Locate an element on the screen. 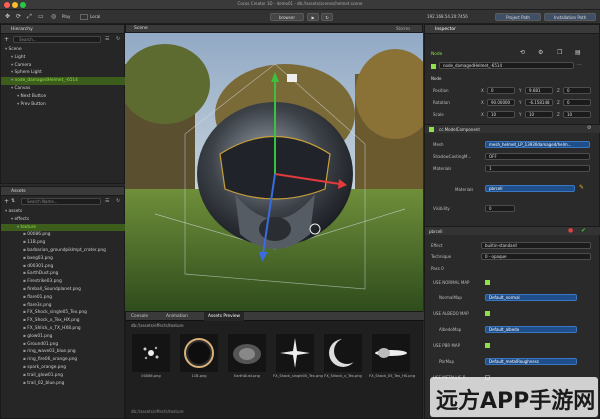  collapse-assets-icon: ☰ is located at coordinates (107, 201).